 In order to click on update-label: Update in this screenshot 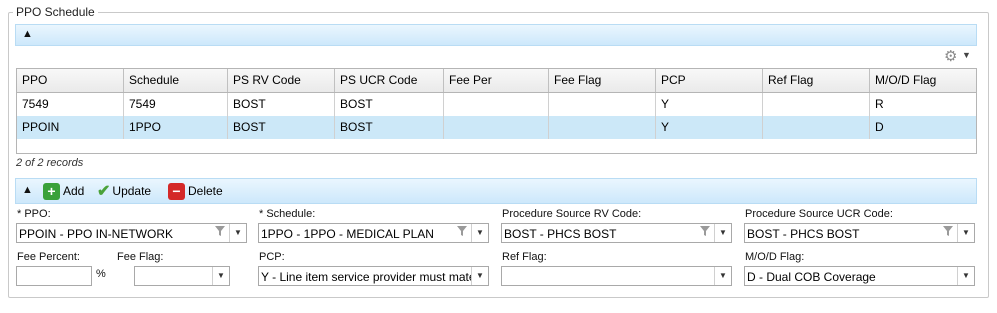, I will do `click(132, 191)`.